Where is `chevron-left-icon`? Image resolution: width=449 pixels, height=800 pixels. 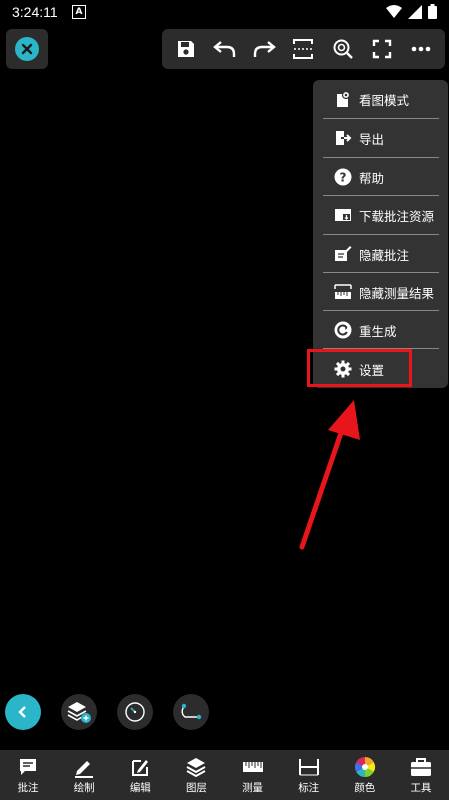
chevron-left-icon is located at coordinates (22, 712).